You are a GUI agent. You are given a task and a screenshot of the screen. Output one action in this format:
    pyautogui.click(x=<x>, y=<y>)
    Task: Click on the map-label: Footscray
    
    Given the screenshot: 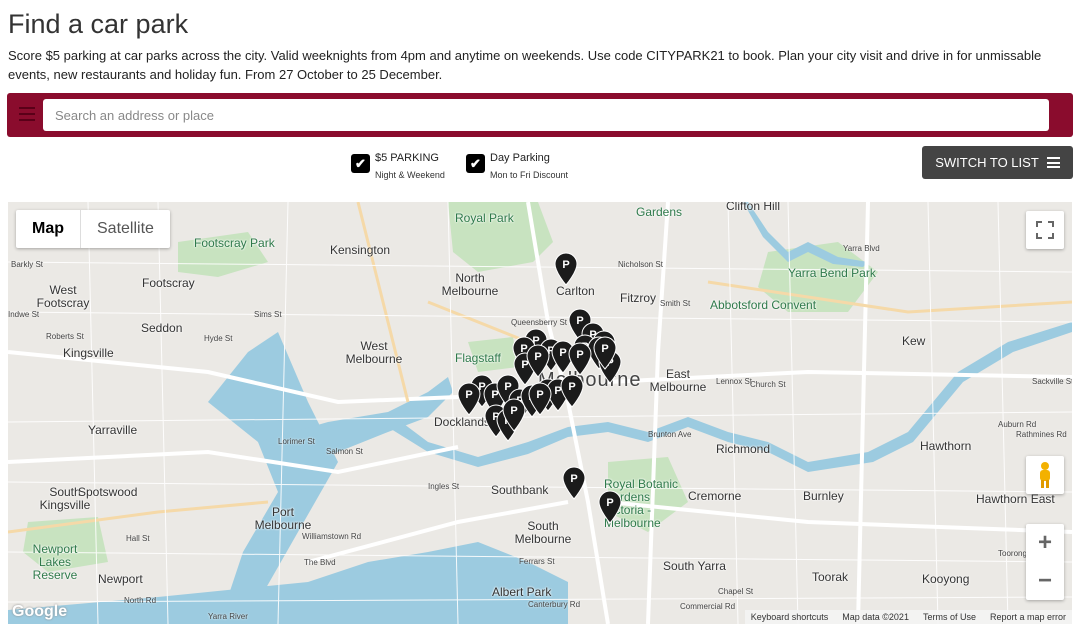 What is the action you would take?
    pyautogui.click(x=168, y=283)
    